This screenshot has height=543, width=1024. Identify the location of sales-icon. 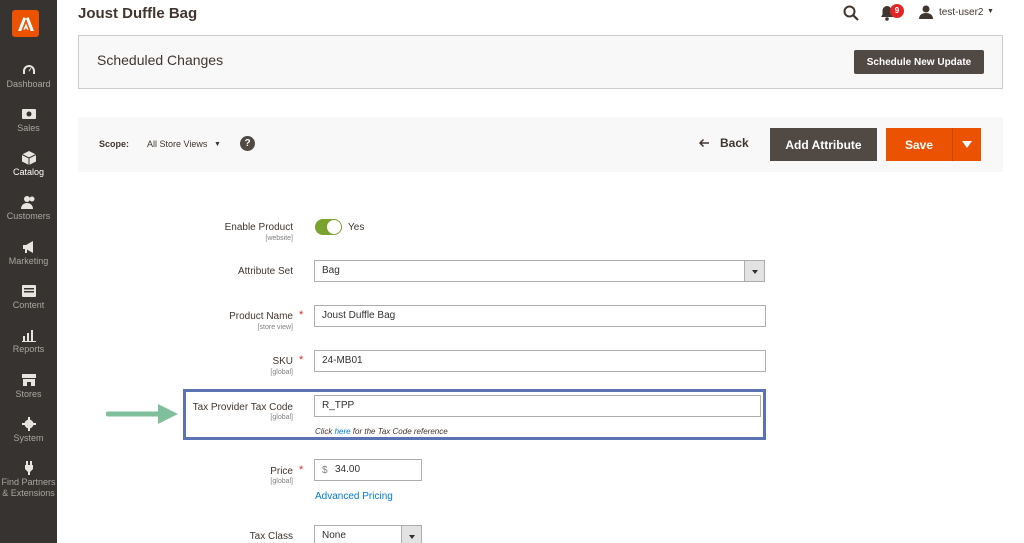
(29, 114).